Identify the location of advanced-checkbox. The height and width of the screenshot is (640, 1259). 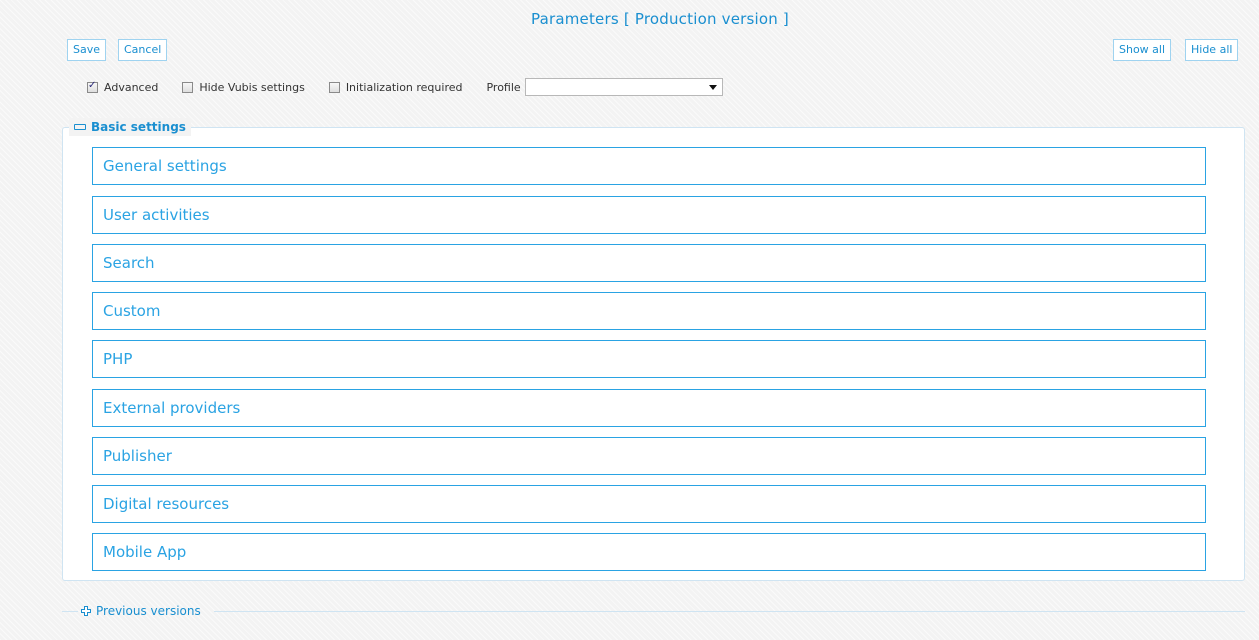
(92, 86).